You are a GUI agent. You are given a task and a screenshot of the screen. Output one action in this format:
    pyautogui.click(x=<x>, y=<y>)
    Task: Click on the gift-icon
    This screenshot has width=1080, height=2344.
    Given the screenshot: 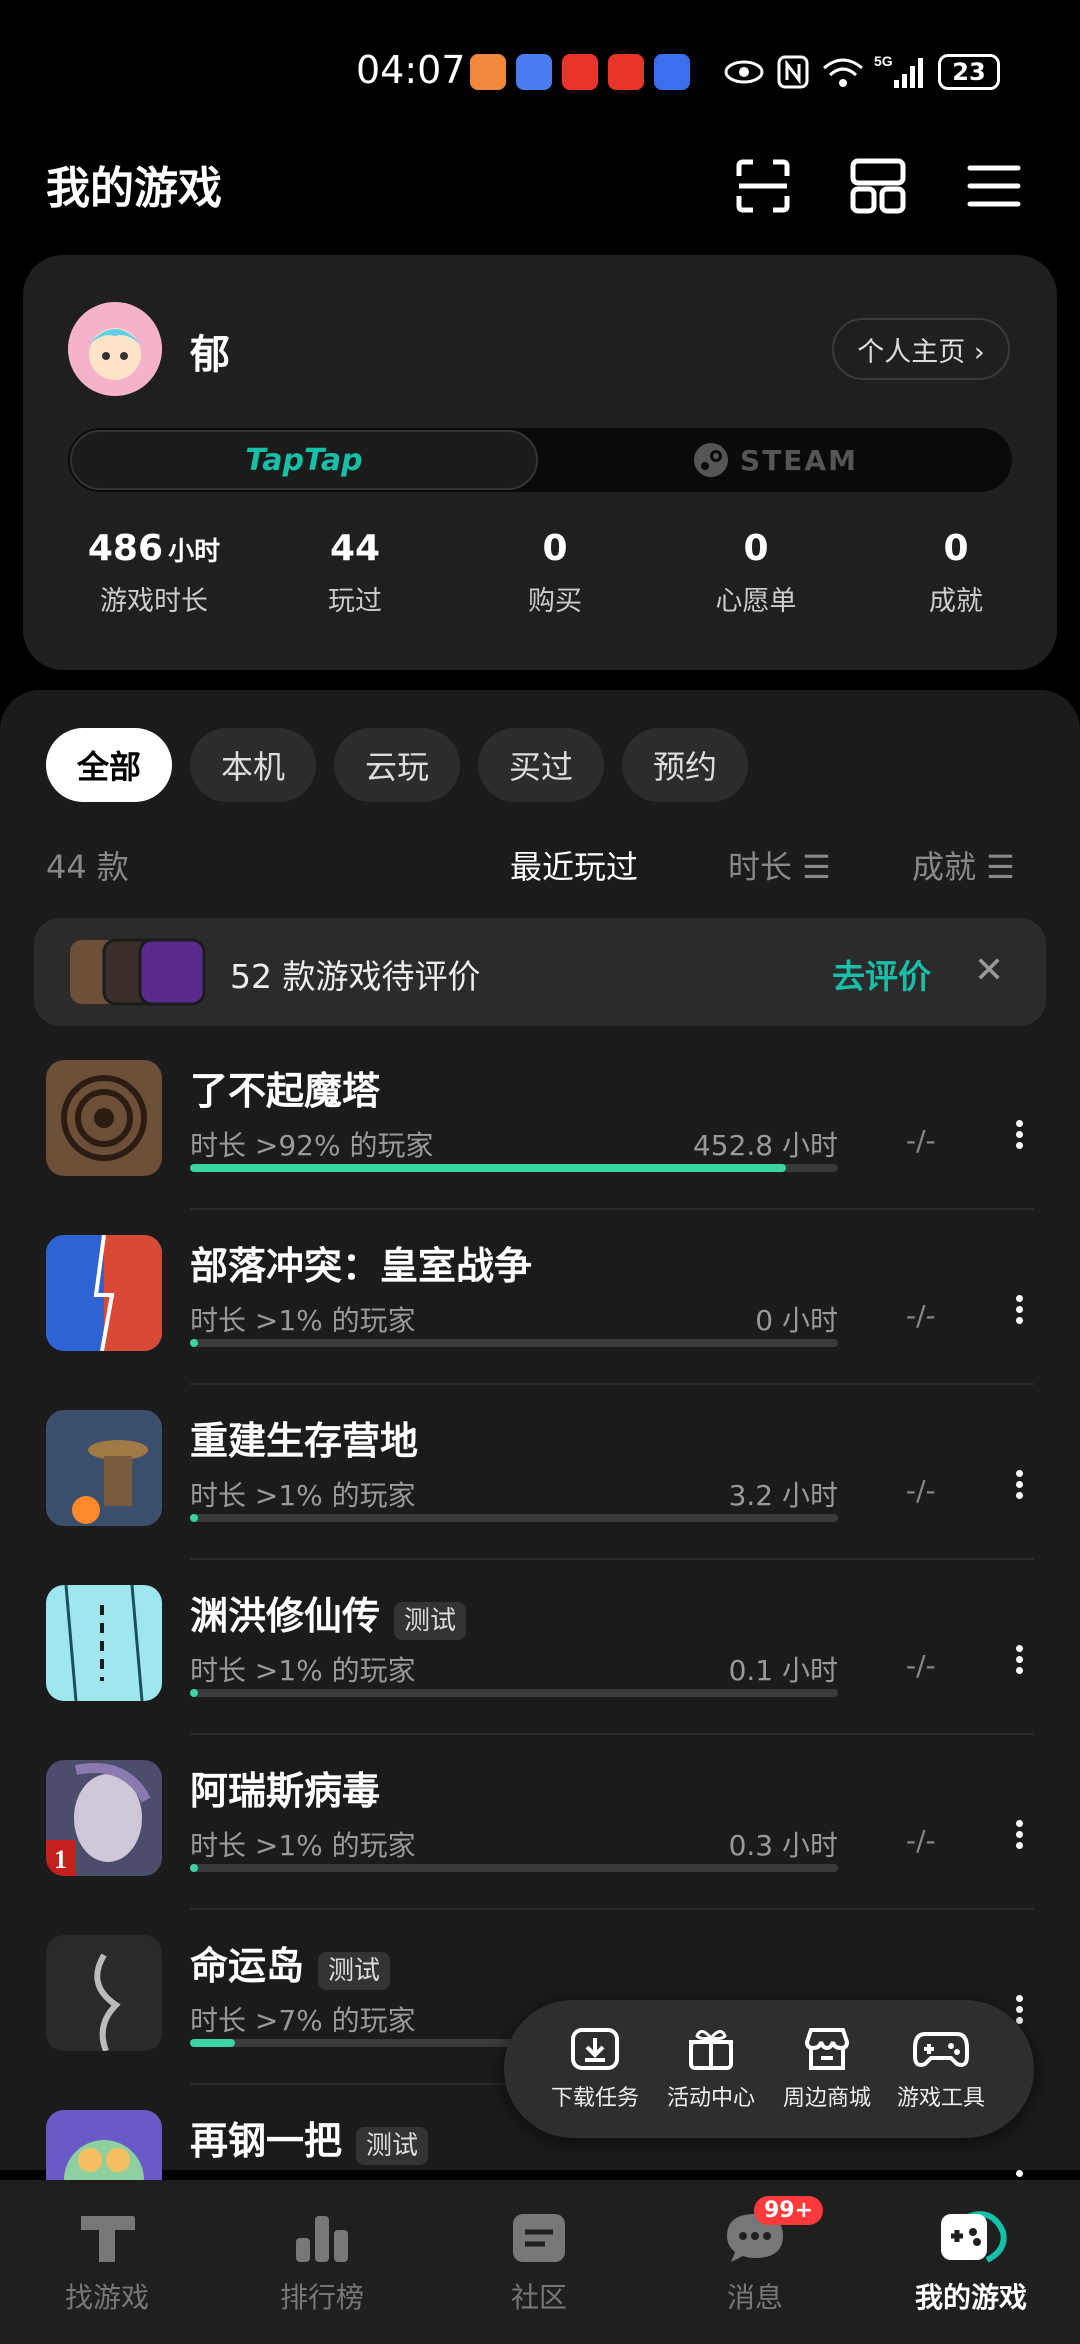 What is the action you would take?
    pyautogui.click(x=711, y=2050)
    